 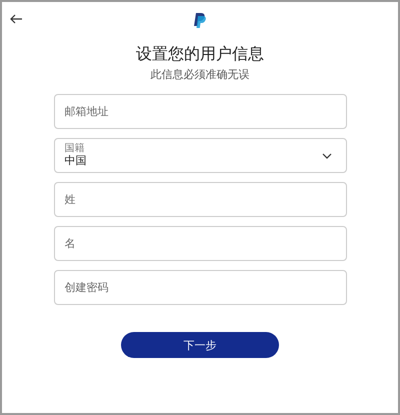 I want to click on select-field: 国籍 中国, so click(x=200, y=155).